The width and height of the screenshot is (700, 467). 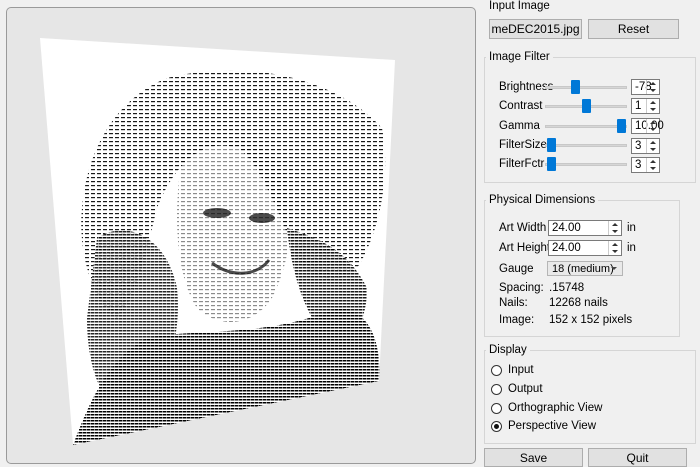 I want to click on radio-orthographic, so click(x=496, y=408).